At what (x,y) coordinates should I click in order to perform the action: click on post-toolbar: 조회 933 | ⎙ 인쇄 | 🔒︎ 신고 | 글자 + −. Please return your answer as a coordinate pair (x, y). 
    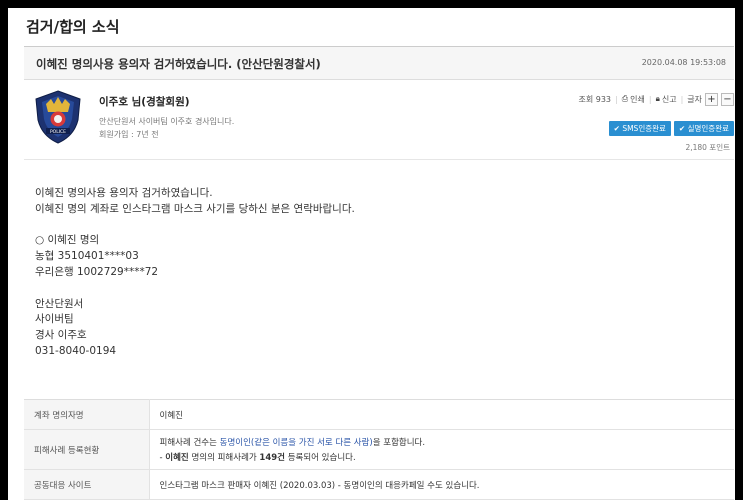
    Looking at the image, I should click on (656, 99).